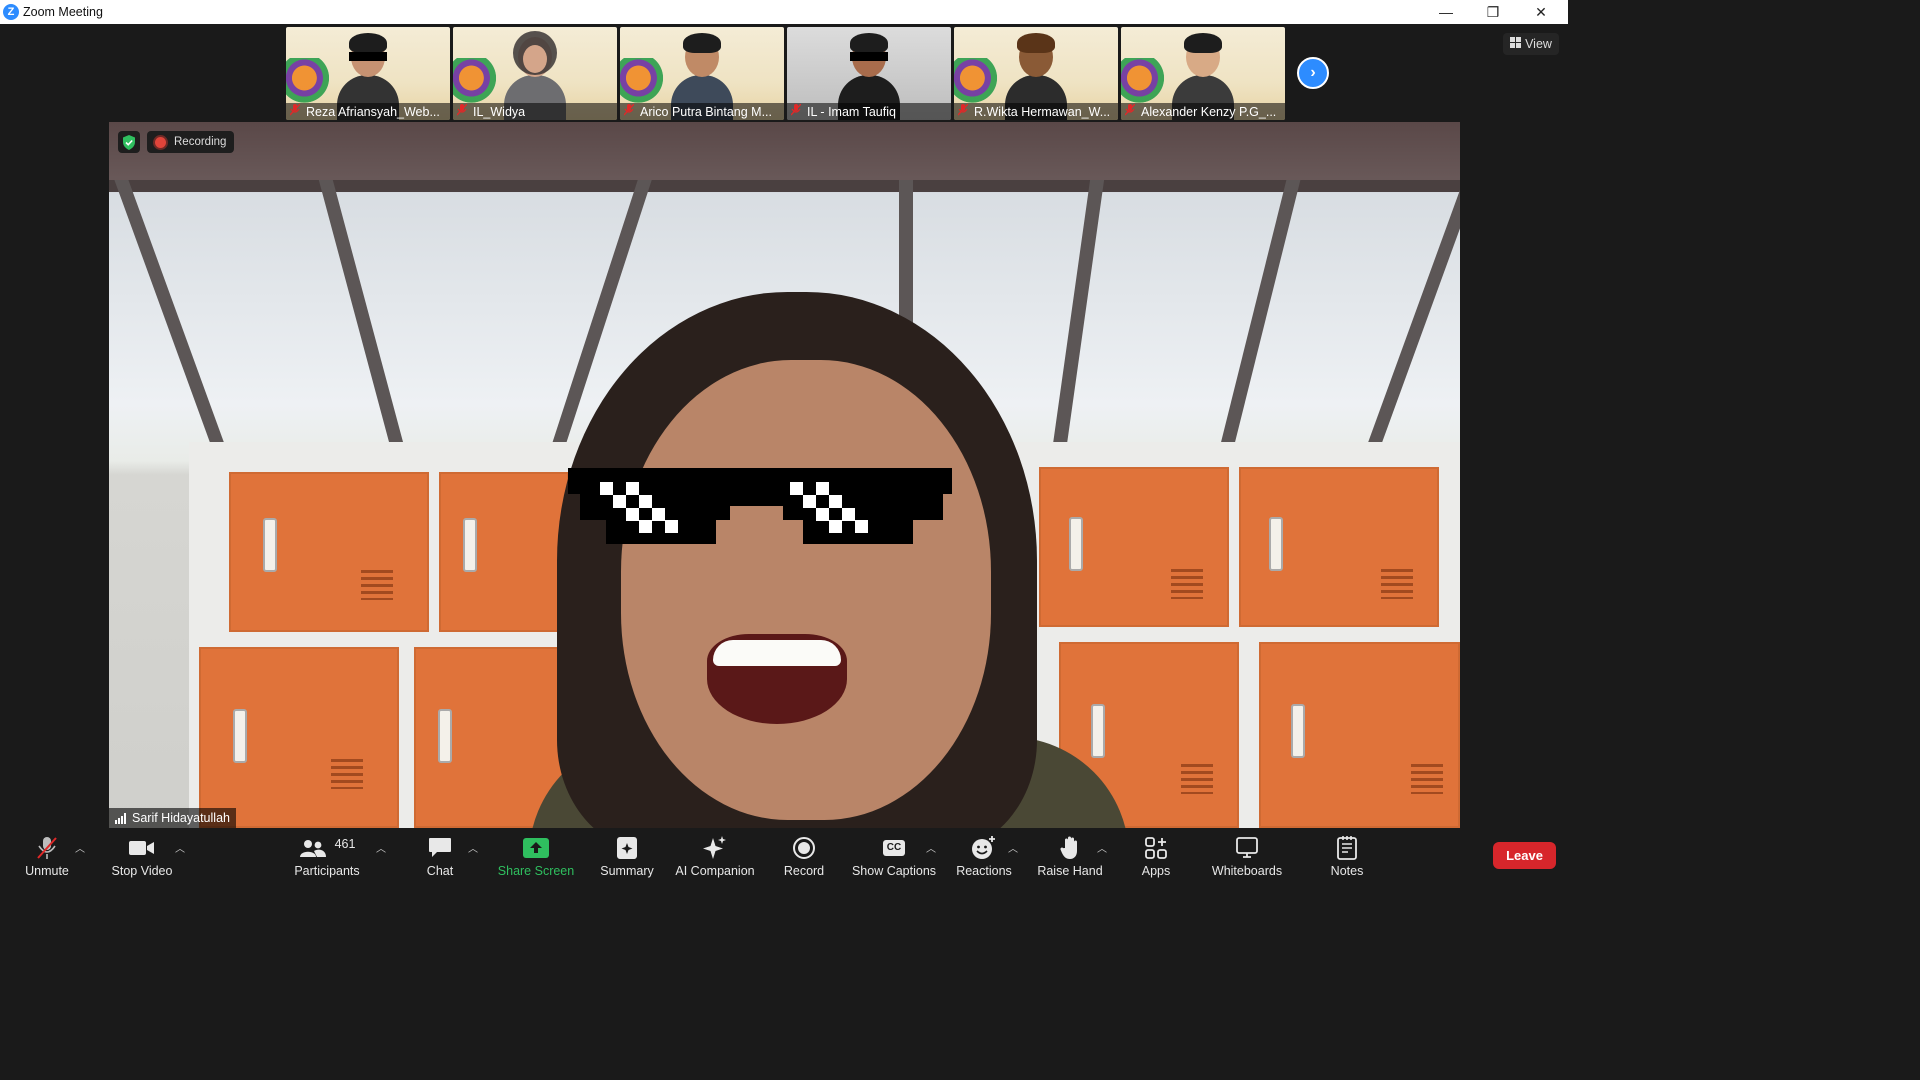 The image size is (1920, 1080). I want to click on reactions-options-chevron-icon: ︿, so click(1013, 847).